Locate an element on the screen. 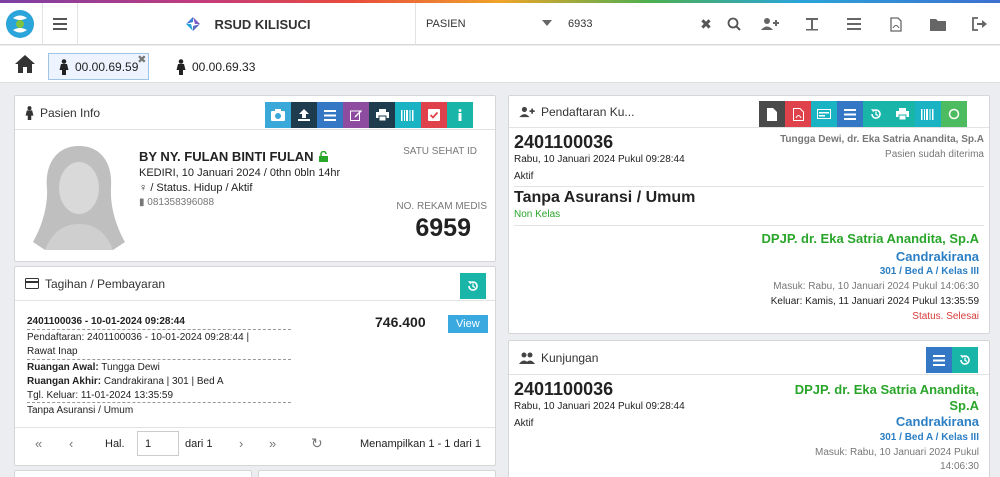 Image resolution: width=1000 pixels, height=477 pixels. kunjungan-dpjp-line2: Sp.A is located at coordinates (964, 405).